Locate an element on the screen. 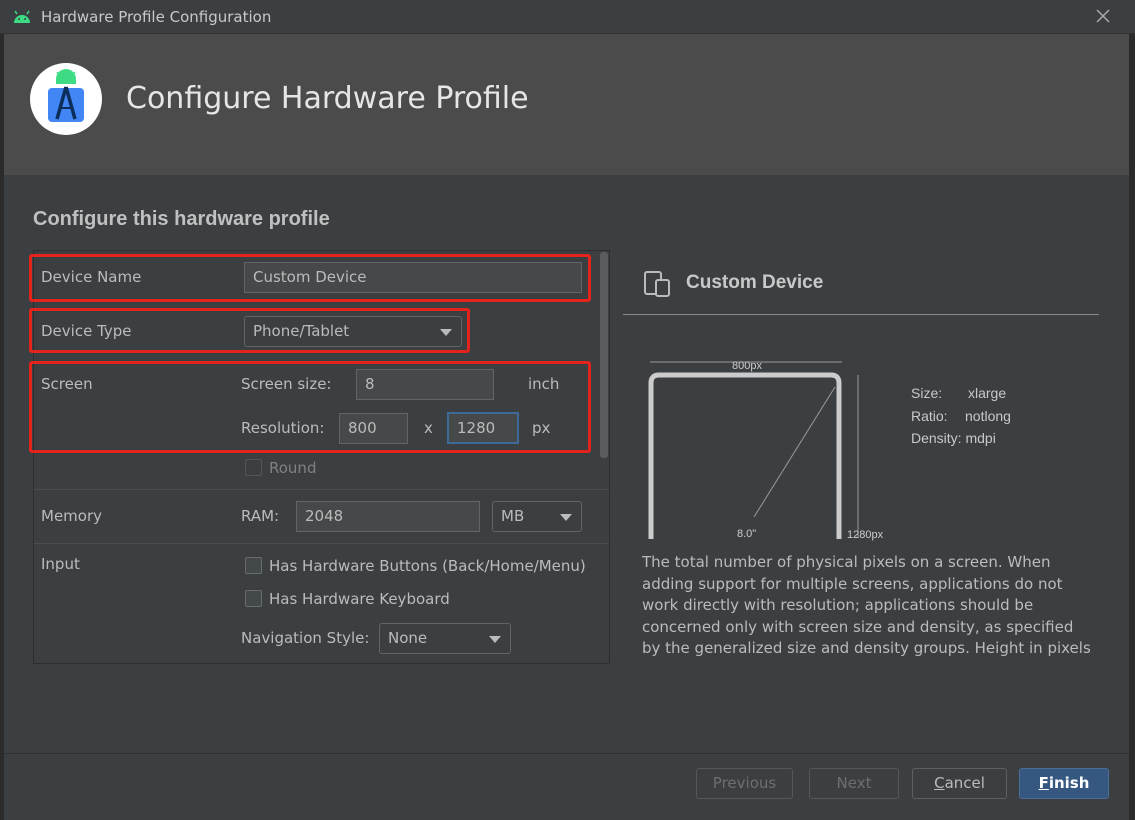 This screenshot has width=1135, height=820. android-studio-logo is located at coordinates (66, 99).